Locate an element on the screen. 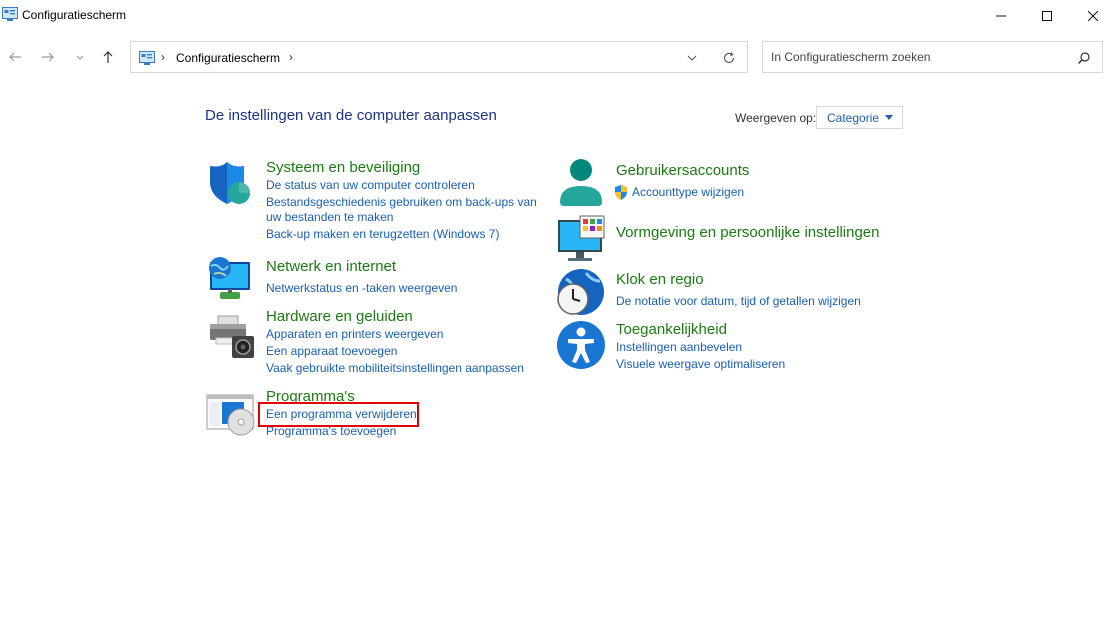 This screenshot has width=1116, height=631. category-system-security: Systeem en beveiliging is located at coordinates (343, 167).